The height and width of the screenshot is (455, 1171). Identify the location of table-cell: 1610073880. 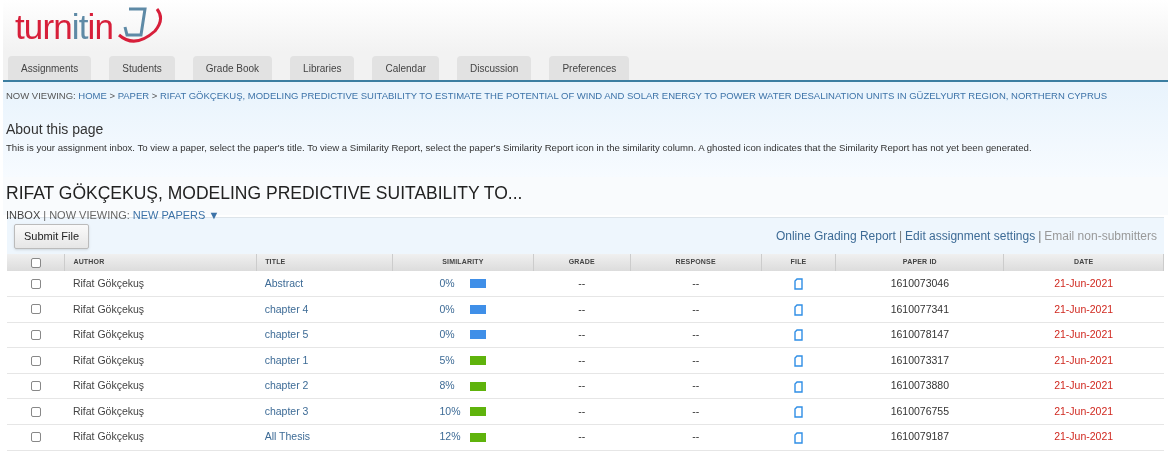
(920, 385).